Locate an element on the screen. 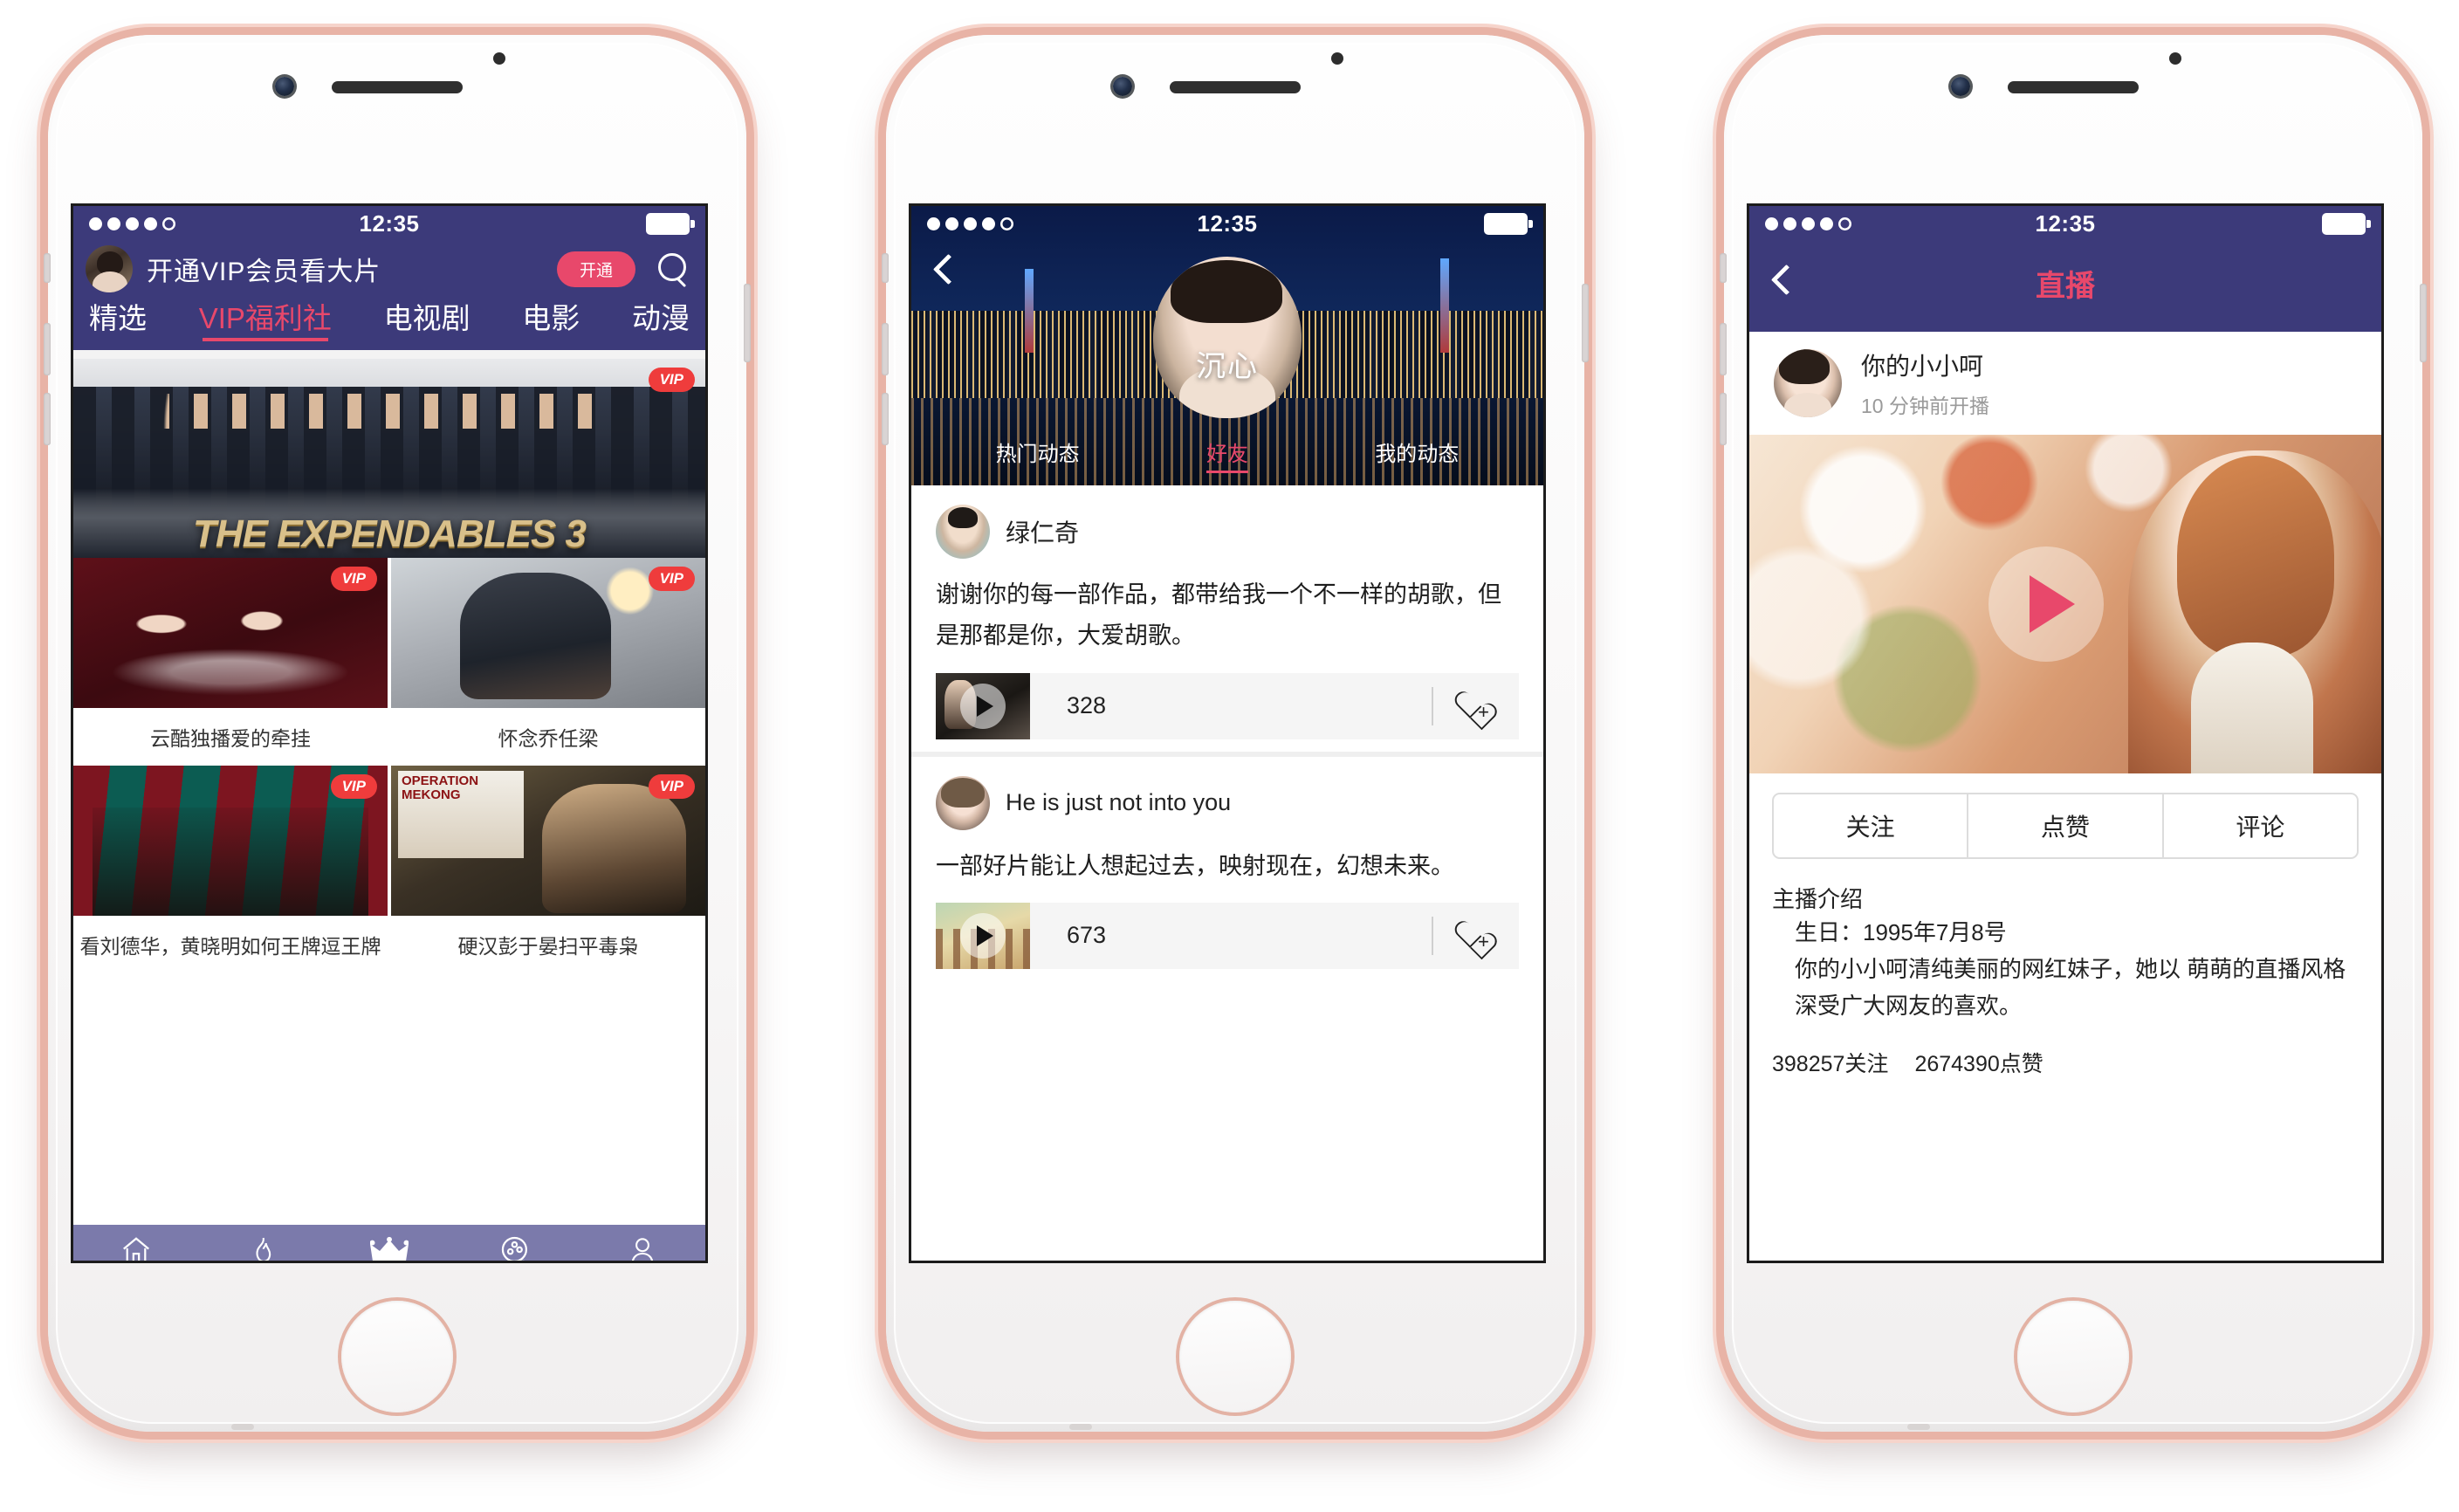  like-button: 点赞 is located at coordinates (2064, 826).